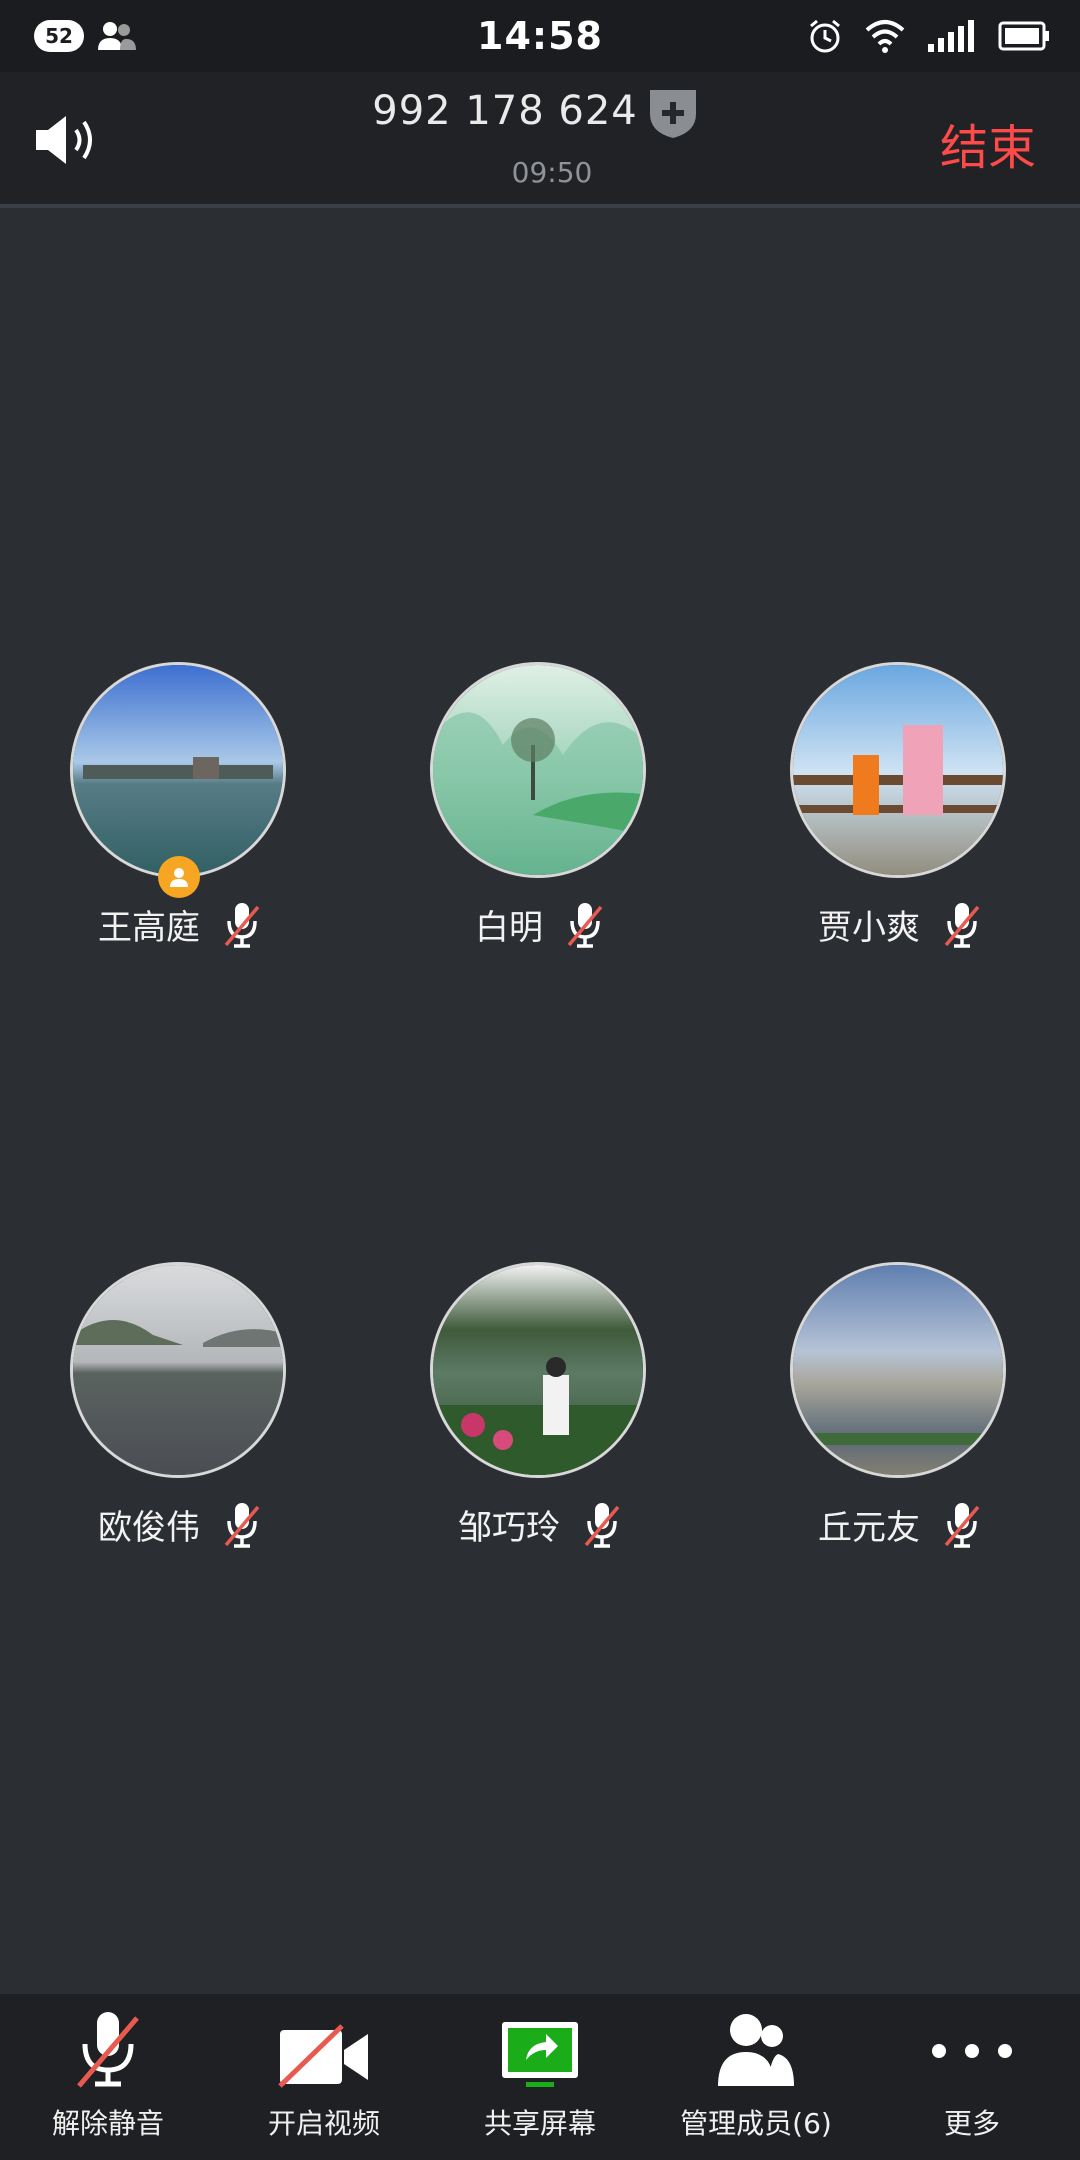 The image size is (1080, 2160). Describe the element at coordinates (540, 2054) in the screenshot. I see `share-screen-icon` at that location.